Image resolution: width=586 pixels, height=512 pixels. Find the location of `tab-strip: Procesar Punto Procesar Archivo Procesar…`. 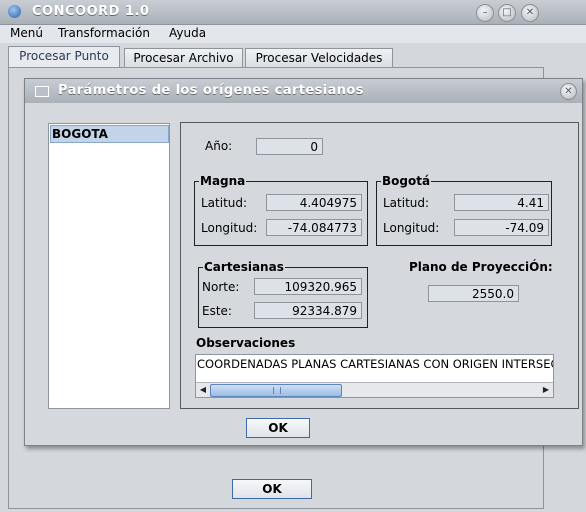

tab-strip: Procesar Punto Procesar Archivo Procesar… is located at coordinates (293, 56).